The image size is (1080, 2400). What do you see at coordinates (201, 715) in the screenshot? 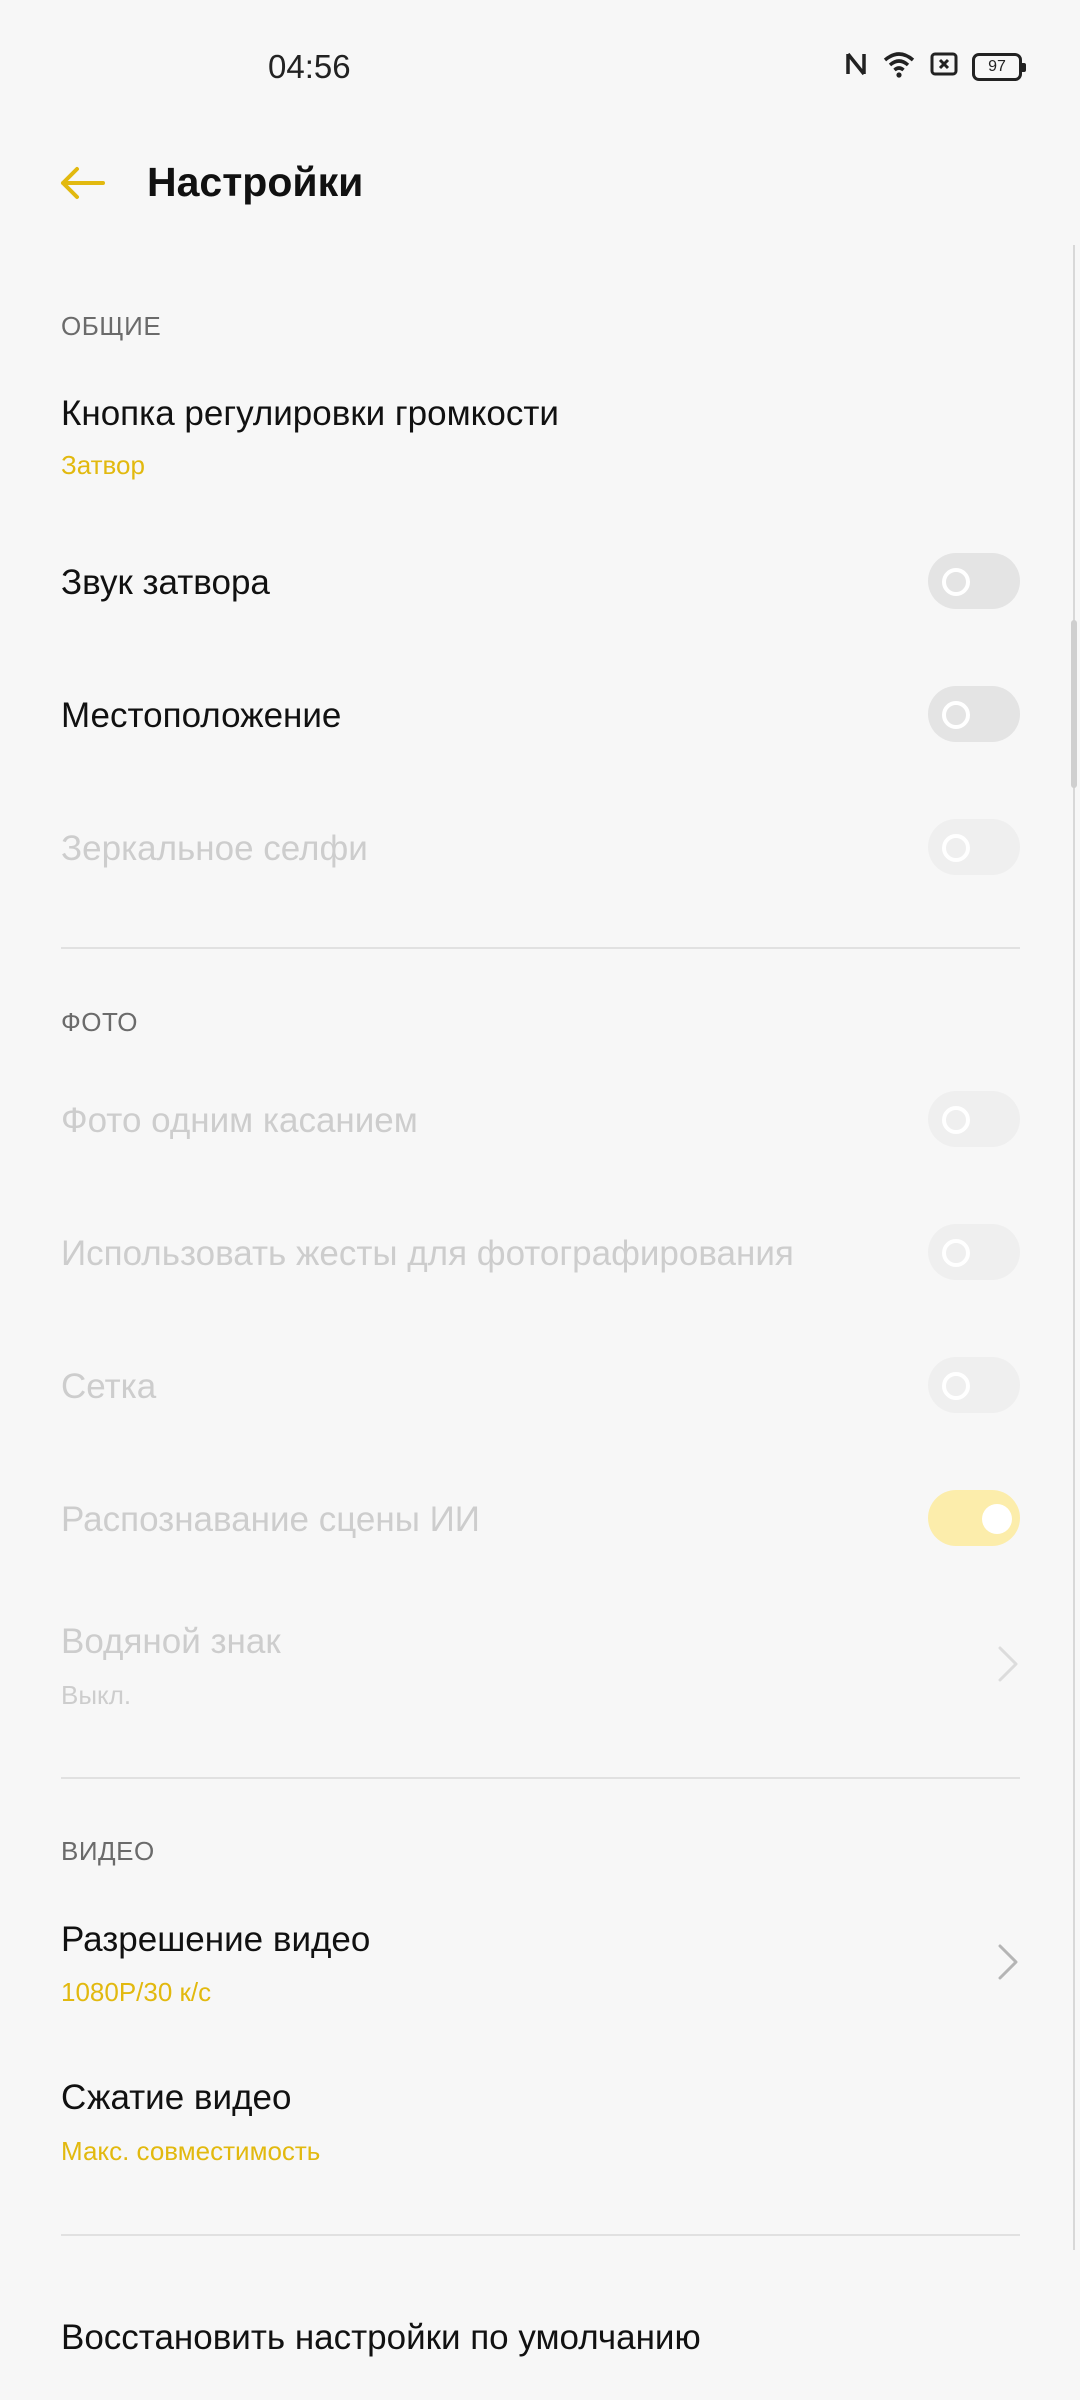
I see `location-label: Местоположение` at bounding box center [201, 715].